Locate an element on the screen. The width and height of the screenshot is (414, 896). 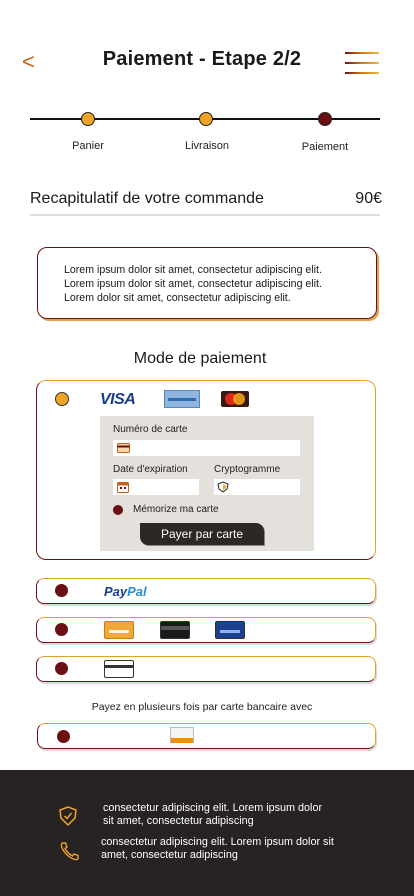
installment-option-radio is located at coordinates (63, 736).